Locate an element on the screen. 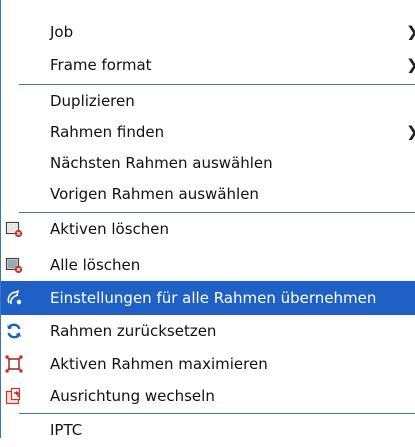 This screenshot has width=415, height=447. menu-item-label: Duplizieren is located at coordinates (92, 101).